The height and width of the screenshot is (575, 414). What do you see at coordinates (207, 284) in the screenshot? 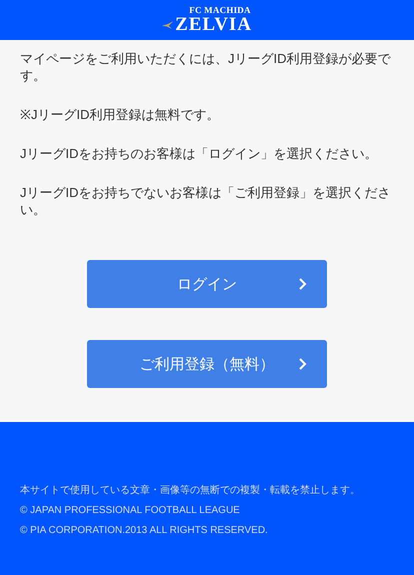
I see `action-button: ログイン` at bounding box center [207, 284].